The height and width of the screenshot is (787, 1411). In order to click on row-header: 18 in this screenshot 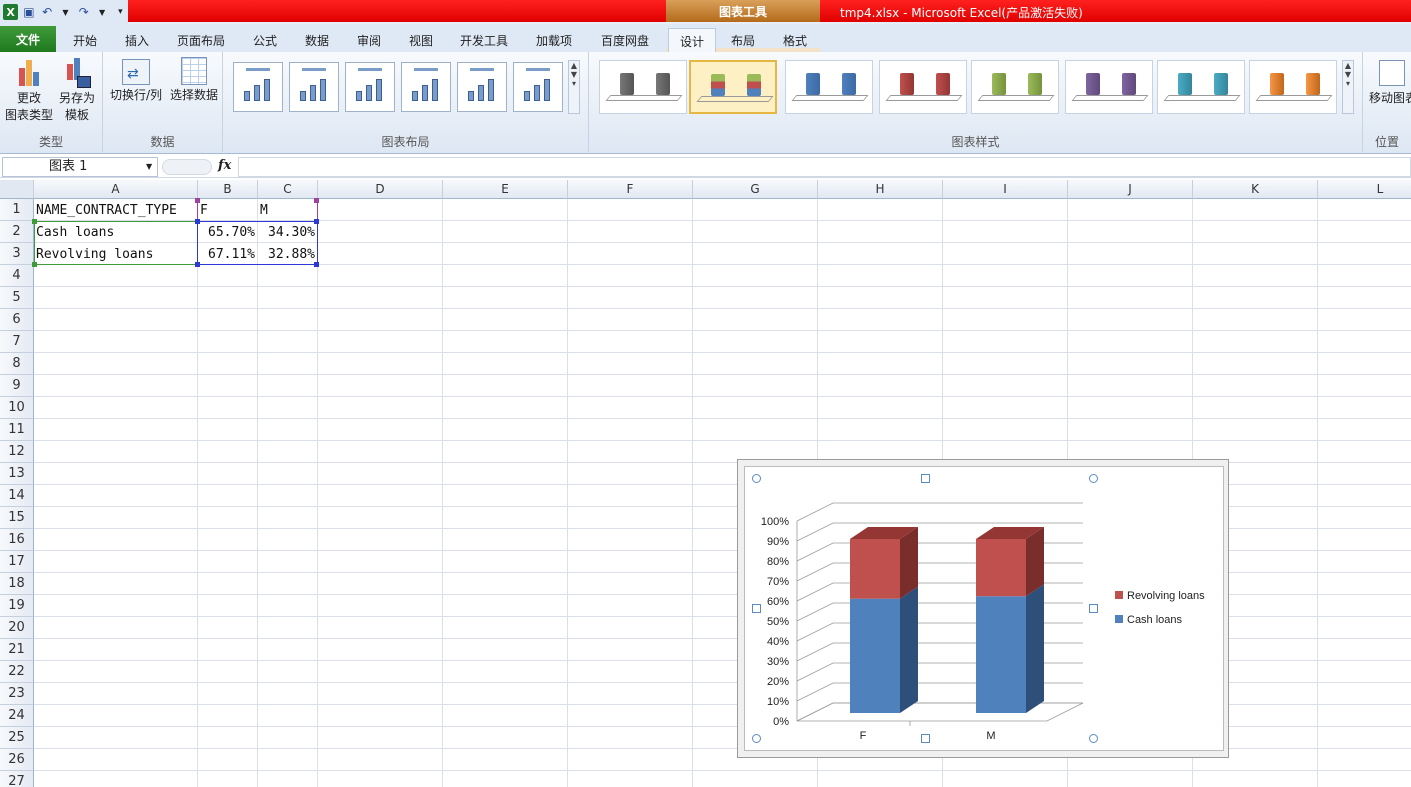, I will do `click(17, 584)`.